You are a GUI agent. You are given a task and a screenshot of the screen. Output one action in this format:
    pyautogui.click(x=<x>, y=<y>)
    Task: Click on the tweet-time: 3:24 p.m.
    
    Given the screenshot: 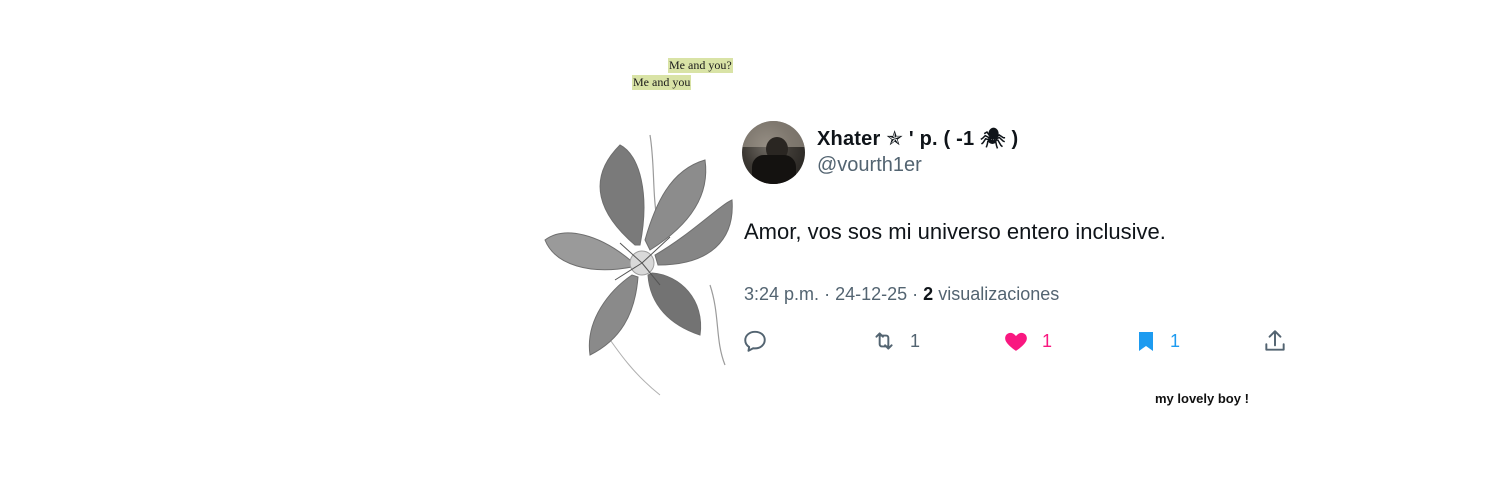 What is the action you would take?
    pyautogui.click(x=781, y=294)
    